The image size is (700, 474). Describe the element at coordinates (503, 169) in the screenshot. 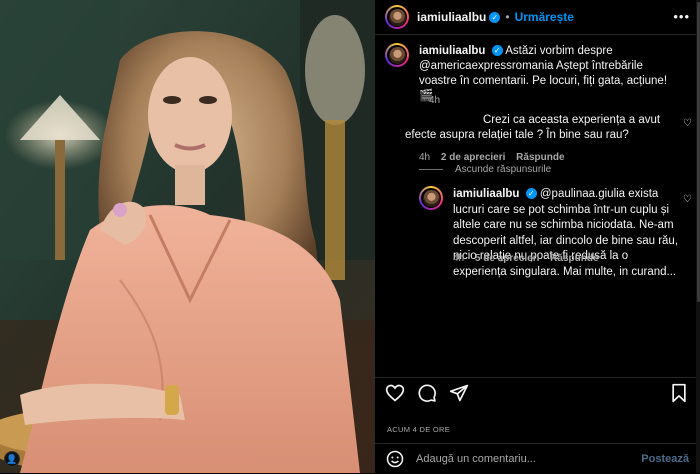

I see `hide-replies-label: Ascunde răspunsurile` at that location.